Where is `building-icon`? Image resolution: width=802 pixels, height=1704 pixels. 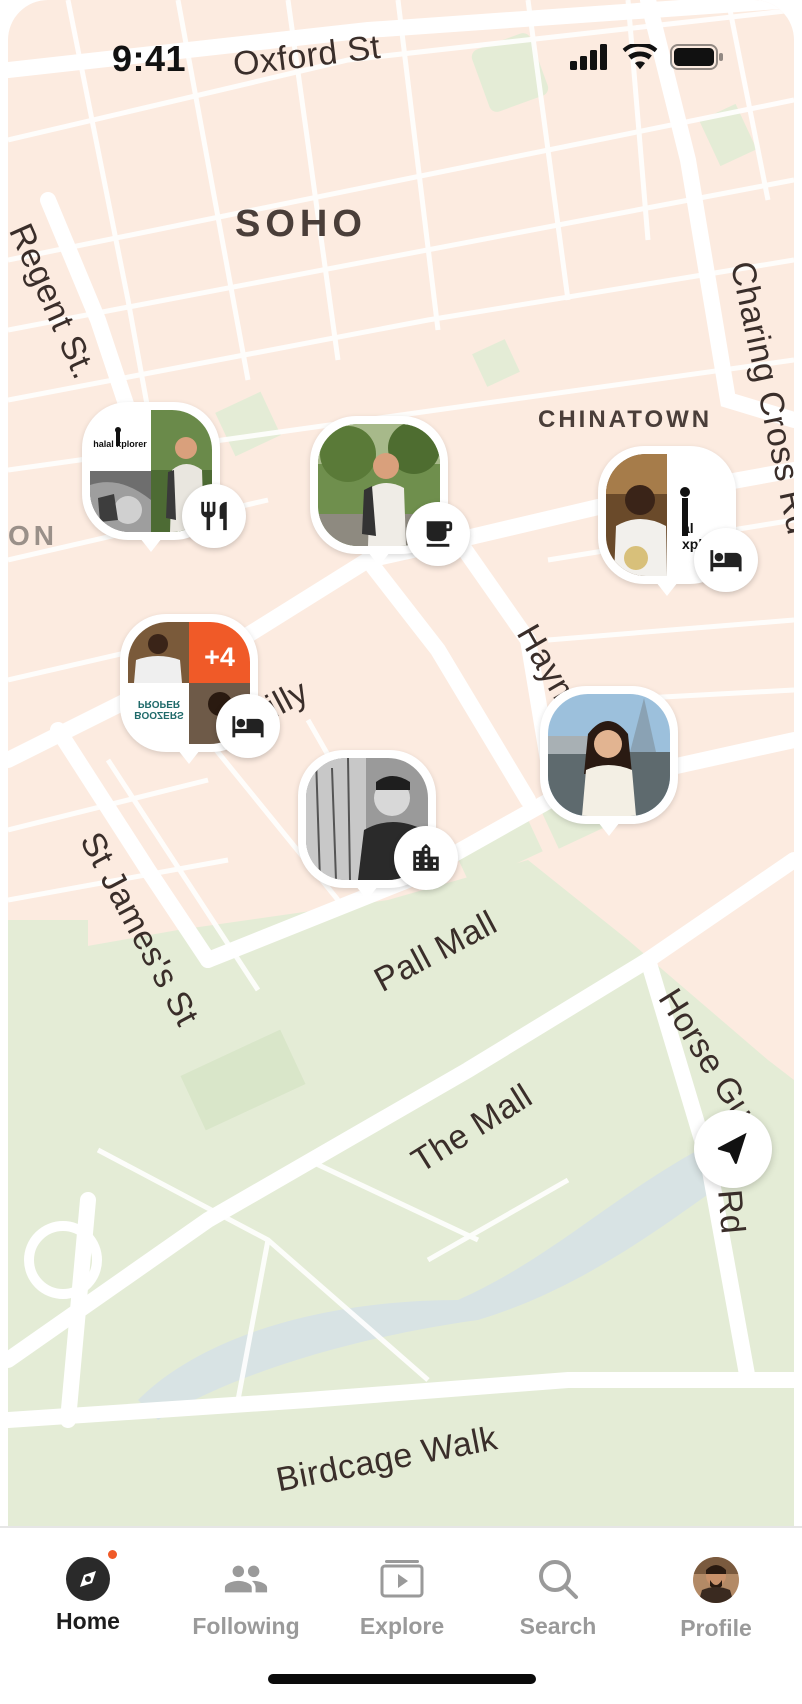 building-icon is located at coordinates (426, 858).